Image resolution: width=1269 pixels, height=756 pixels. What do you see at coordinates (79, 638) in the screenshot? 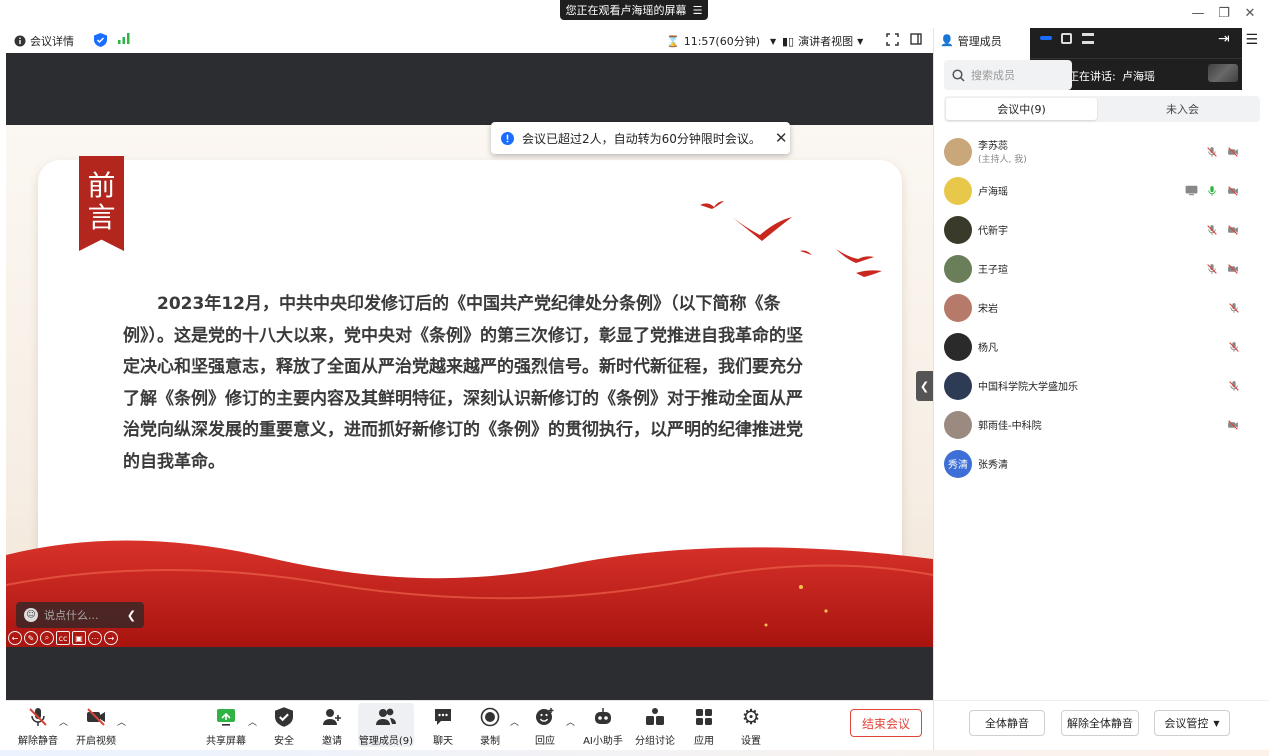
I see `camera-icon: ▣` at bounding box center [79, 638].